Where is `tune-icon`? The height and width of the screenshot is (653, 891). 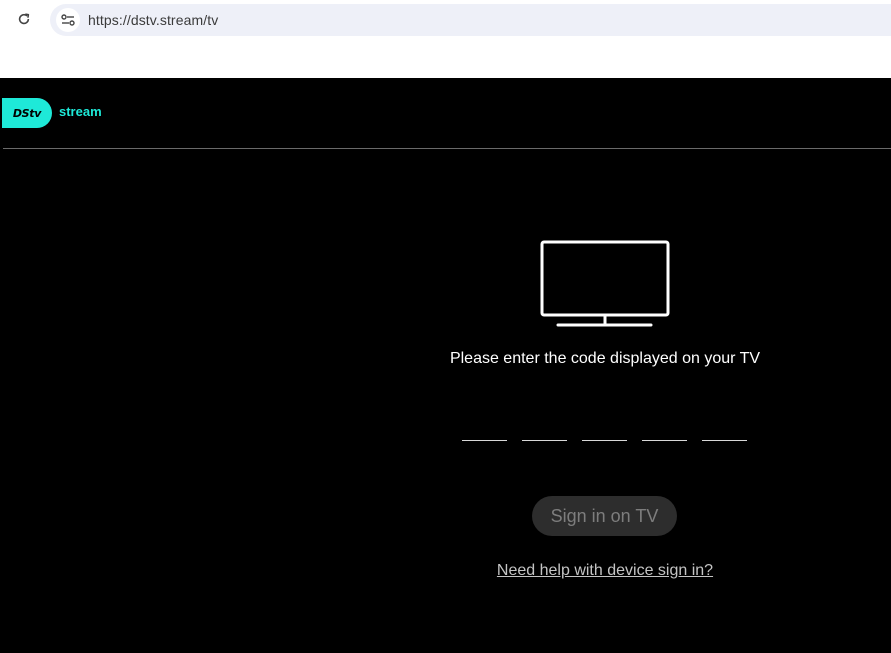
tune-icon is located at coordinates (68, 20).